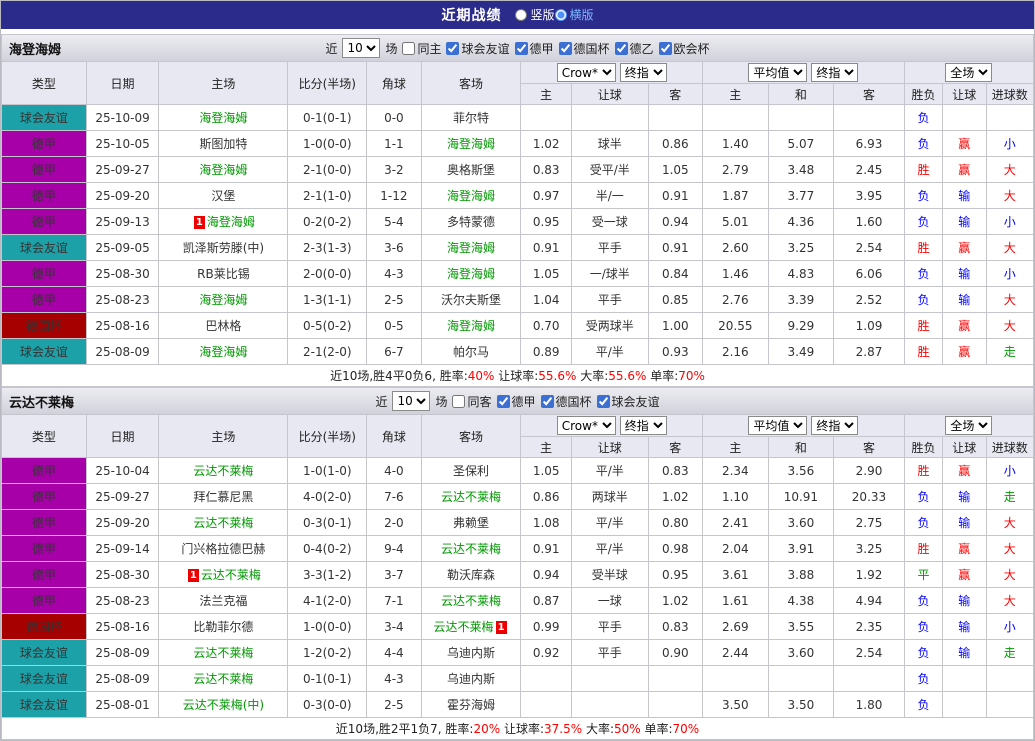  I want to click on avg-away: 2.52, so click(869, 299).